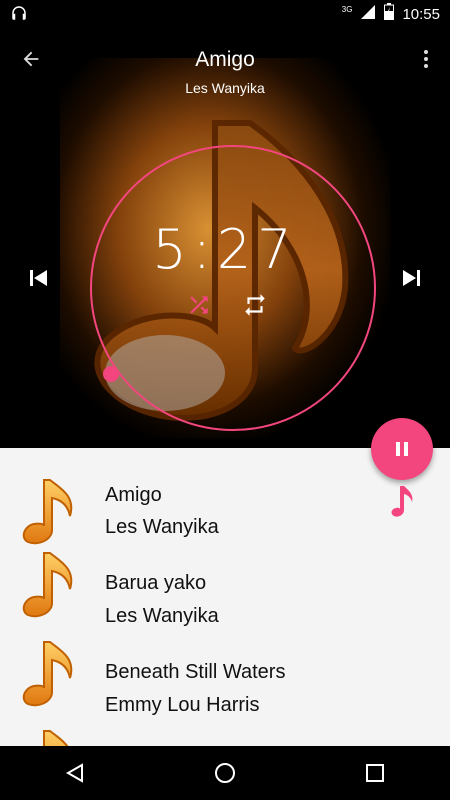  What do you see at coordinates (368, 14) in the screenshot?
I see `signal-icon` at bounding box center [368, 14].